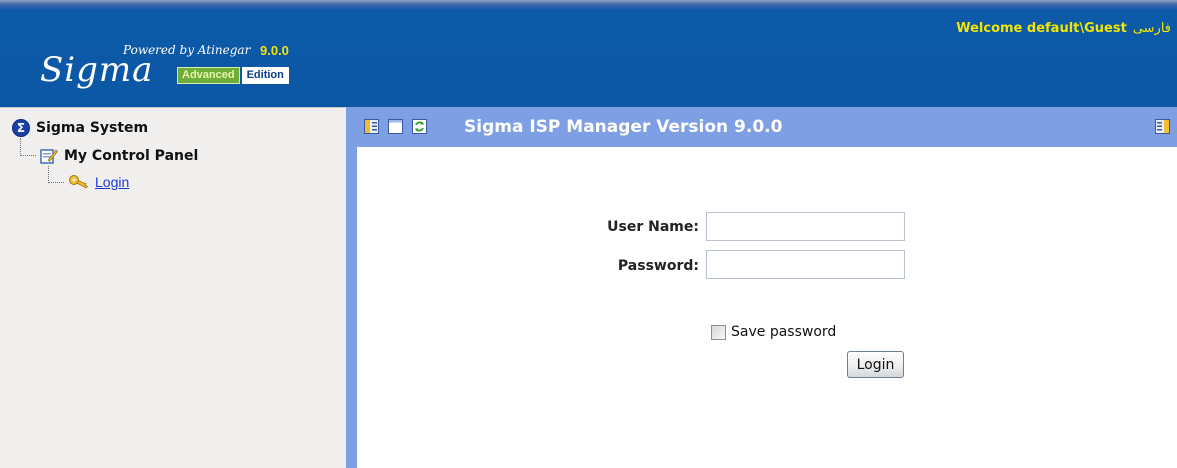  Describe the element at coordinates (875, 364) in the screenshot. I see `login-button: Login` at that location.